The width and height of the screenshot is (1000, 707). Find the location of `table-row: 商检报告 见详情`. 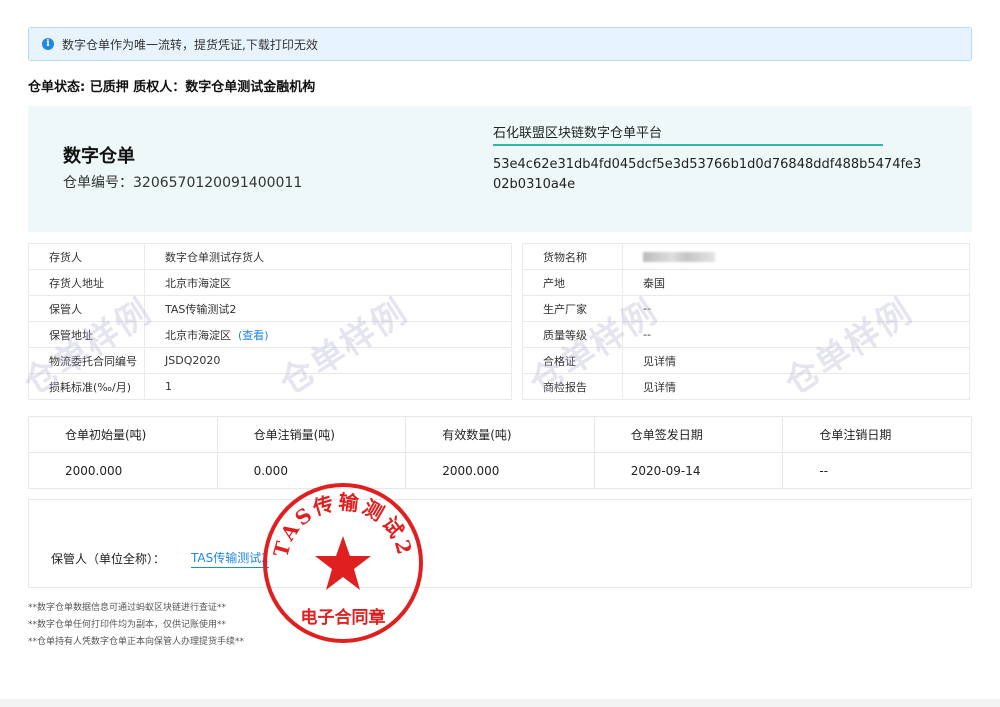

table-row: 商检报告 见详情 is located at coordinates (746, 386).